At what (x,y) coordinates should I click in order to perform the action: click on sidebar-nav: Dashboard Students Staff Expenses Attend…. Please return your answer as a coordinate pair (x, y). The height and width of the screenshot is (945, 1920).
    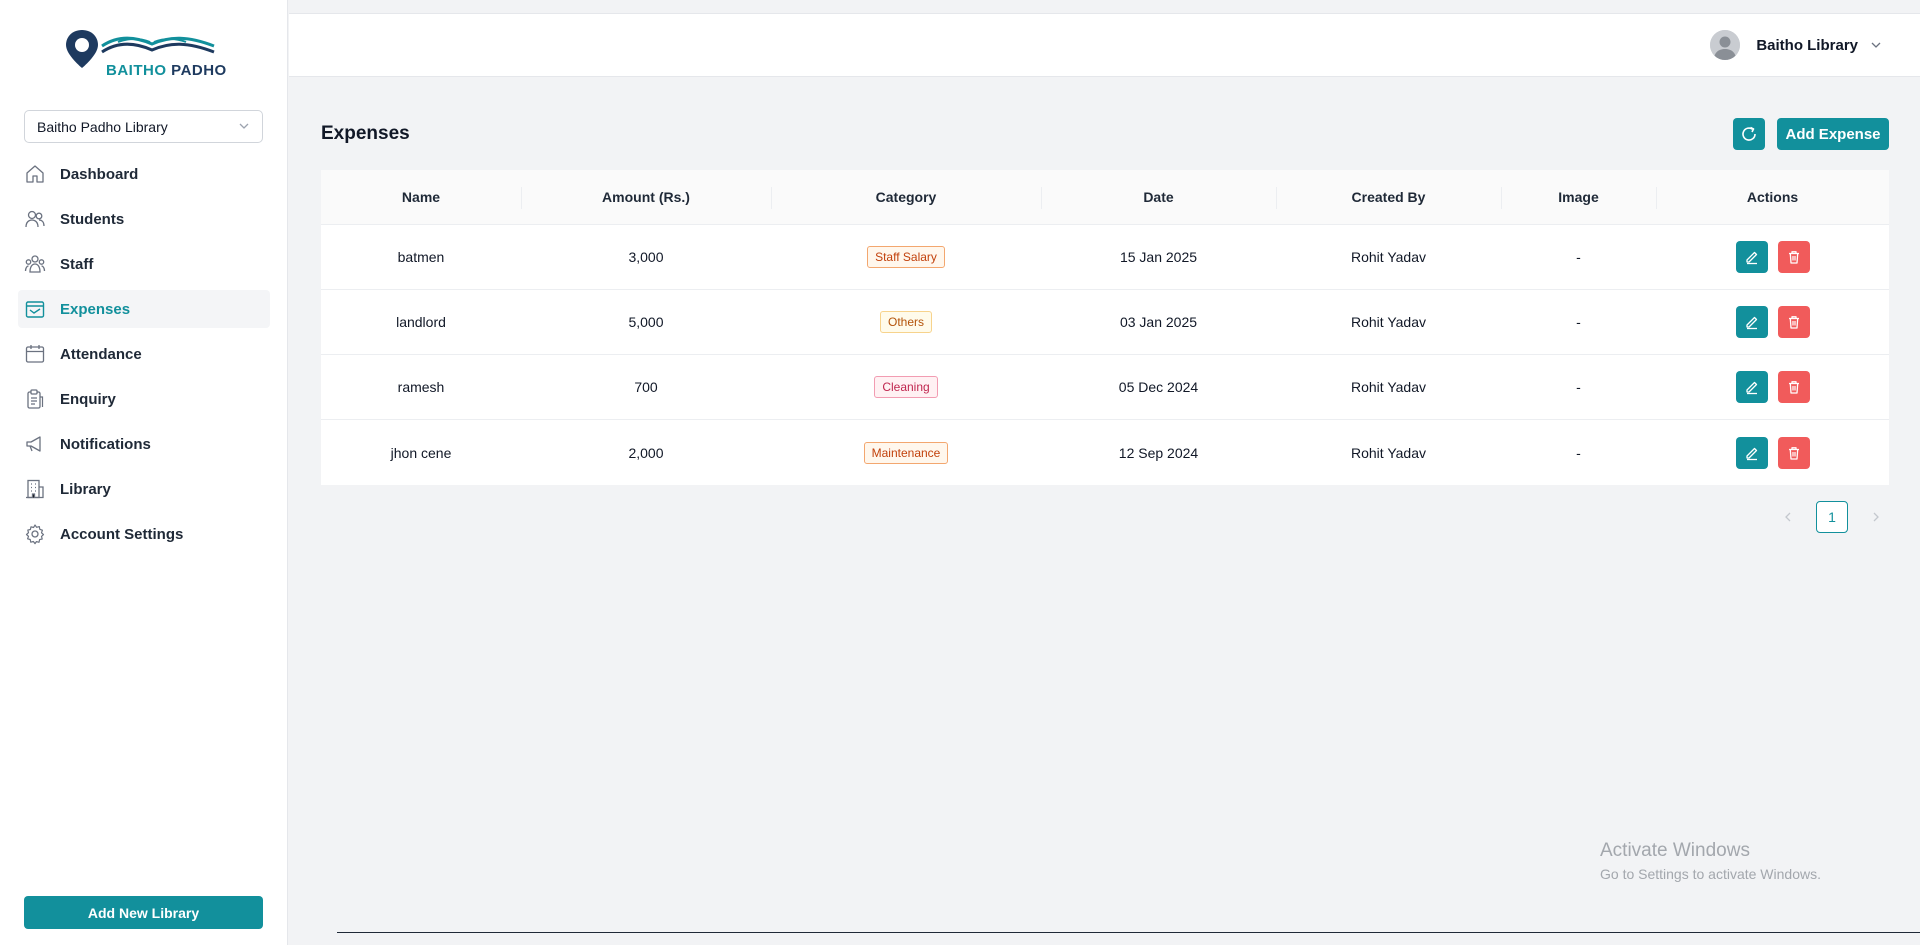
    Looking at the image, I should click on (144, 357).